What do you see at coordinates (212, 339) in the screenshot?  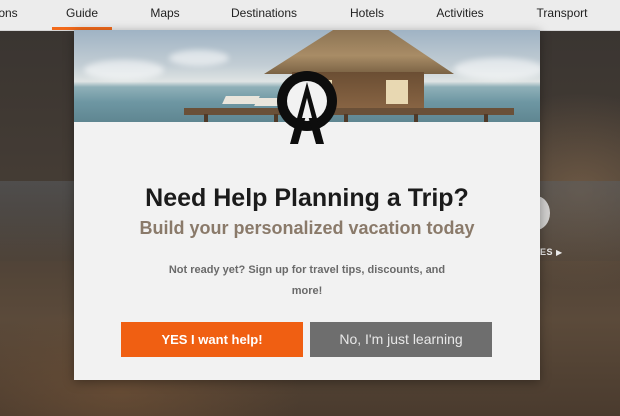 I see `yes-help-button: YES I want help!` at bounding box center [212, 339].